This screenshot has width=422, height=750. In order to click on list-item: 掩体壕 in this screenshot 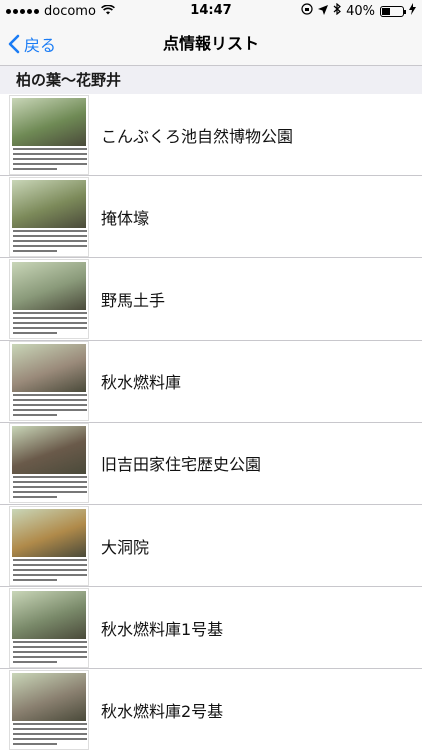, I will do `click(211, 217)`.